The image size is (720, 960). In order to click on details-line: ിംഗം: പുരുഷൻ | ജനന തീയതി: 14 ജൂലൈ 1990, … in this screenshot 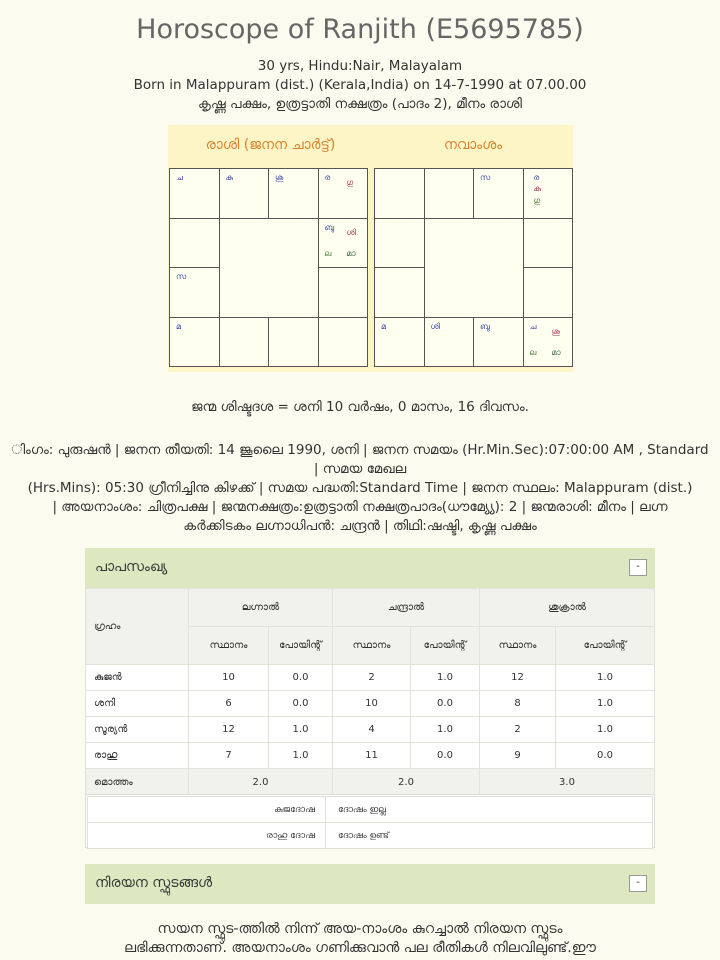, I will do `click(360, 450)`.